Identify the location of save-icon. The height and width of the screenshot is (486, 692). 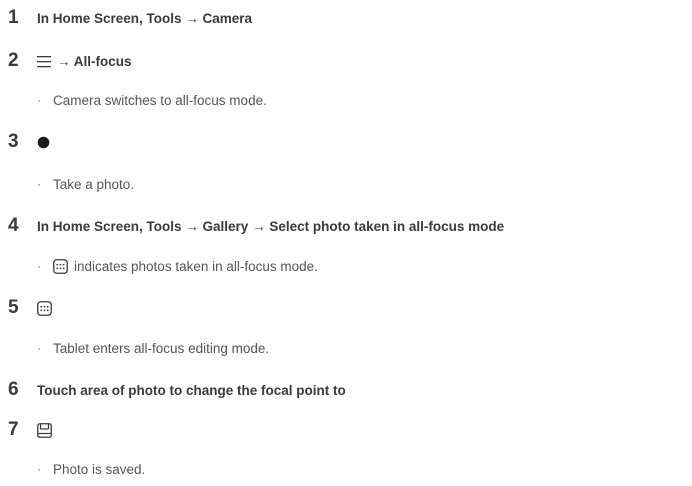
(44, 430).